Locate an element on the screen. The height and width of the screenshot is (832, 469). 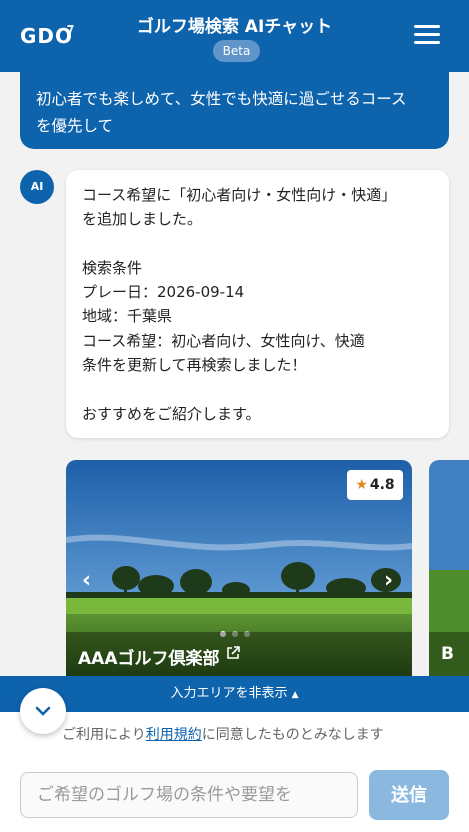
chat-input is located at coordinates (189, 795).